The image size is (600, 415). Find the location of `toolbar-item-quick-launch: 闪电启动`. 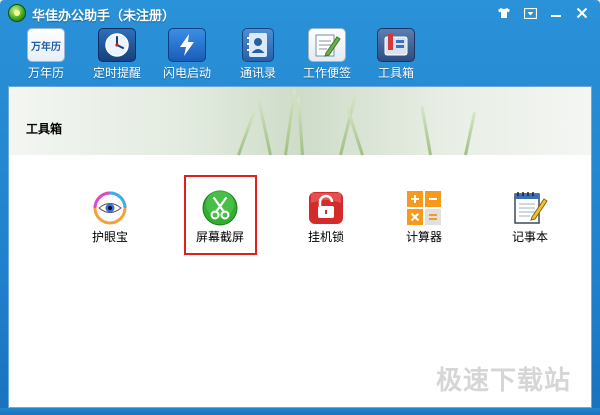

toolbar-item-quick-launch: 闪电启动 is located at coordinates (187, 56).